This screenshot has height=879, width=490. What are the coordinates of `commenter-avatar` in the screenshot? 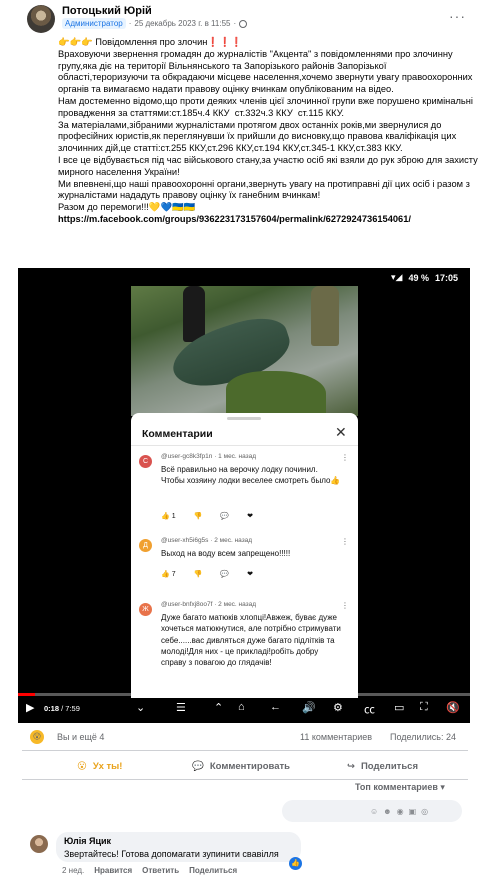 It's located at (39, 844).